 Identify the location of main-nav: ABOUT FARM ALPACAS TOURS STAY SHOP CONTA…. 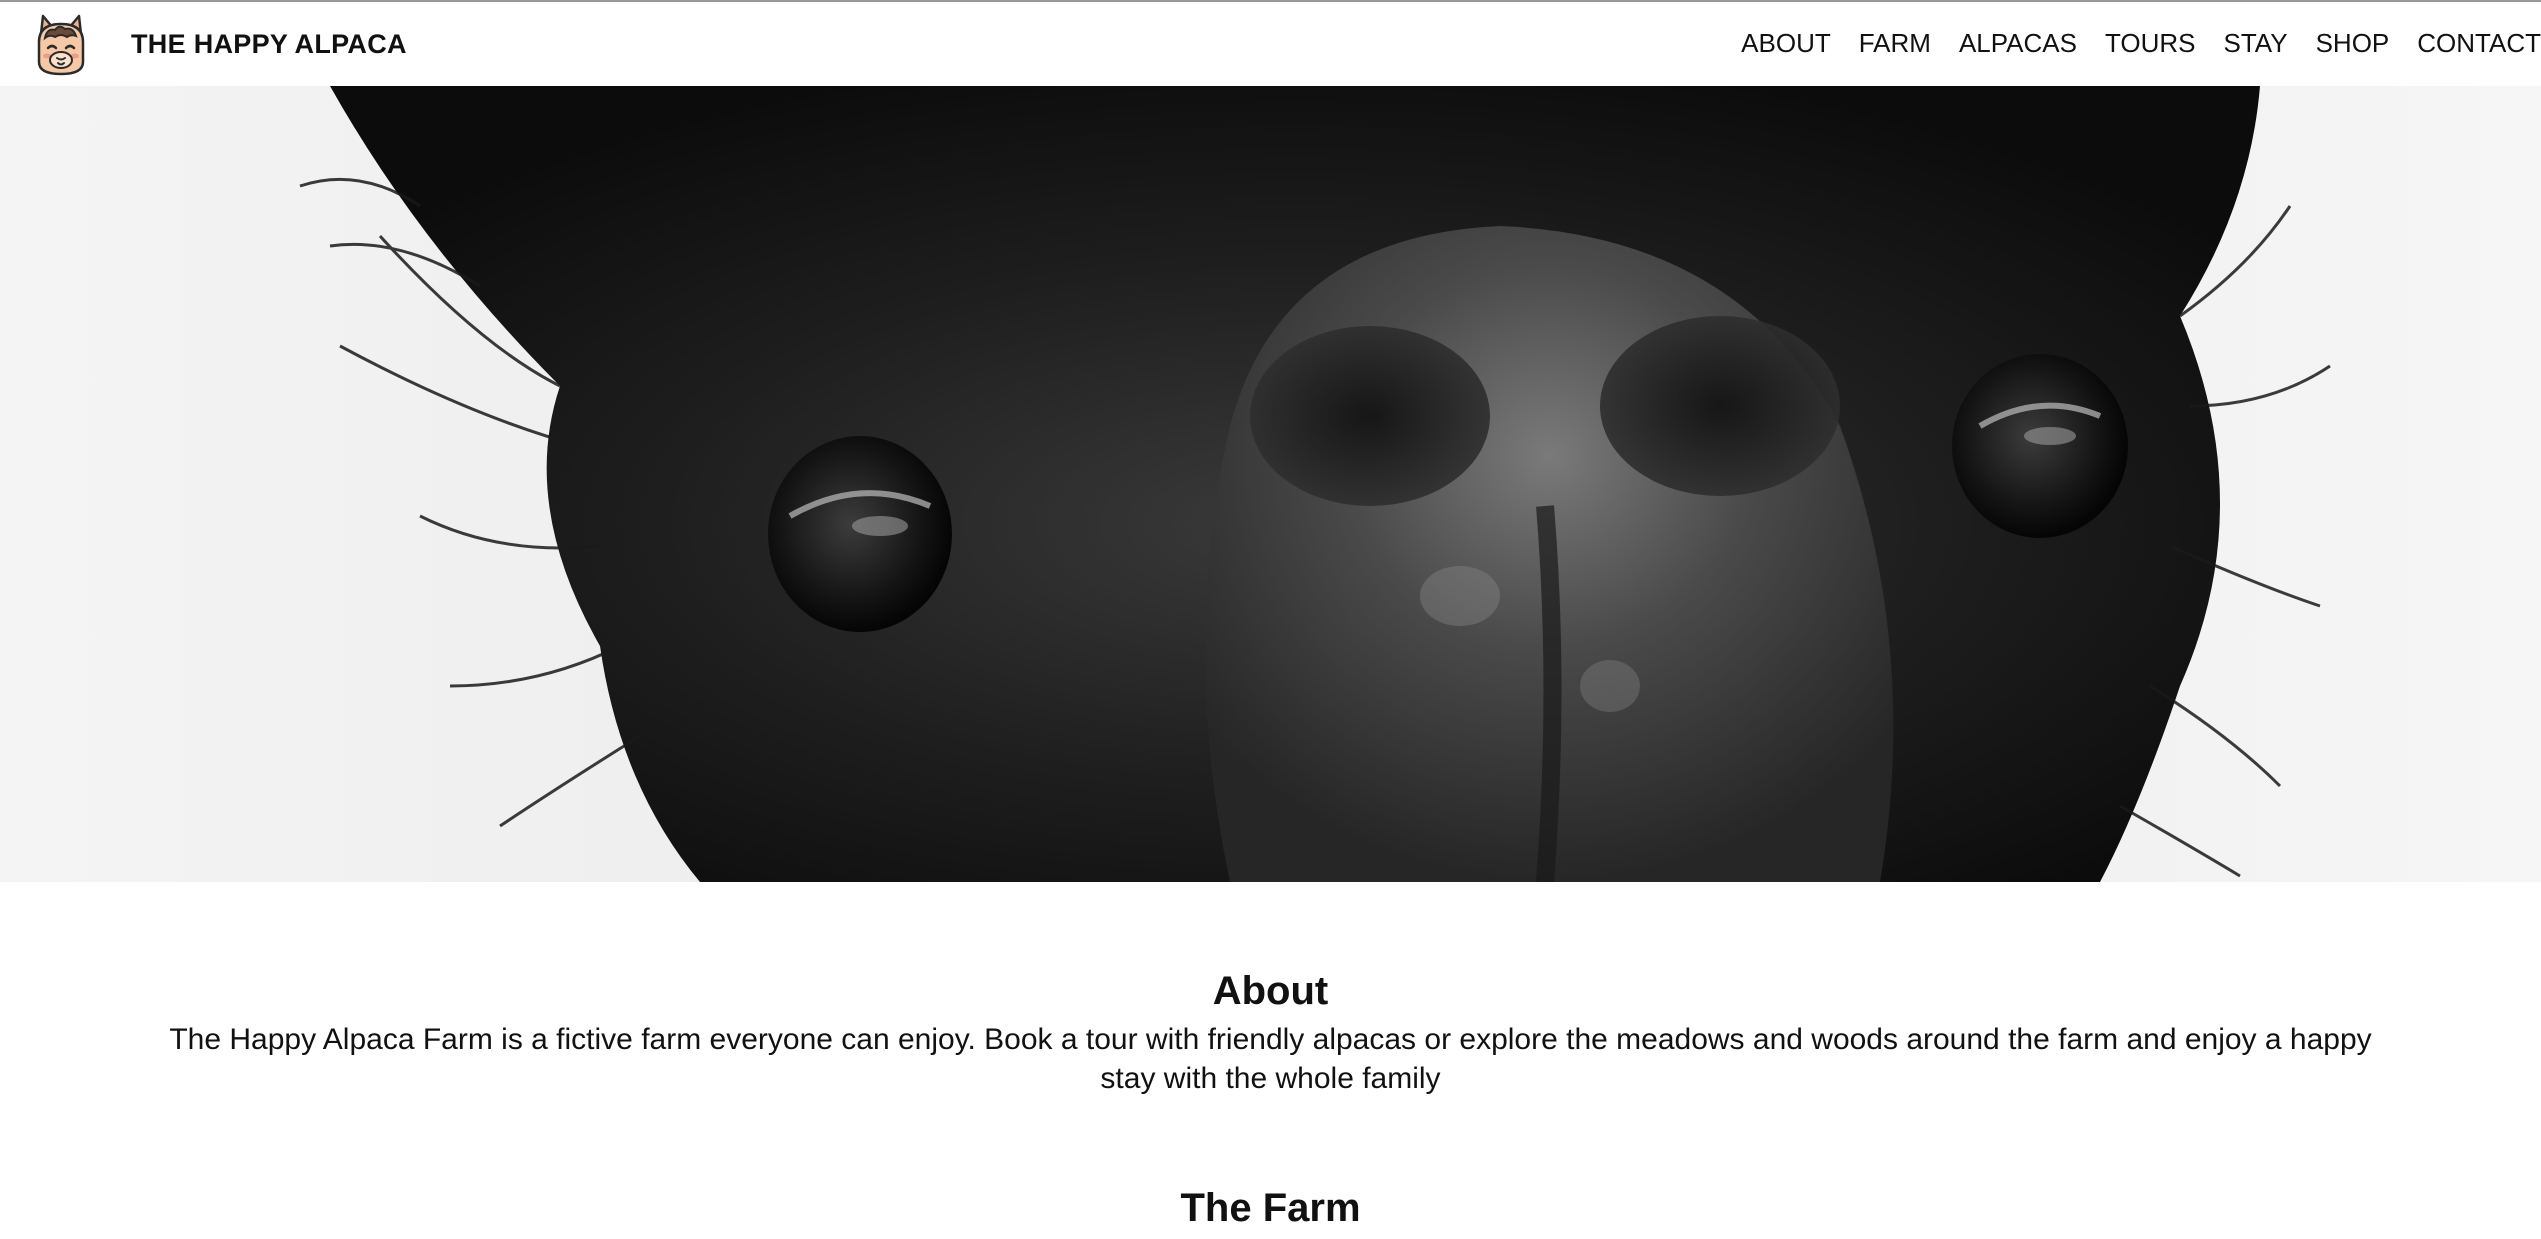
(2141, 43).